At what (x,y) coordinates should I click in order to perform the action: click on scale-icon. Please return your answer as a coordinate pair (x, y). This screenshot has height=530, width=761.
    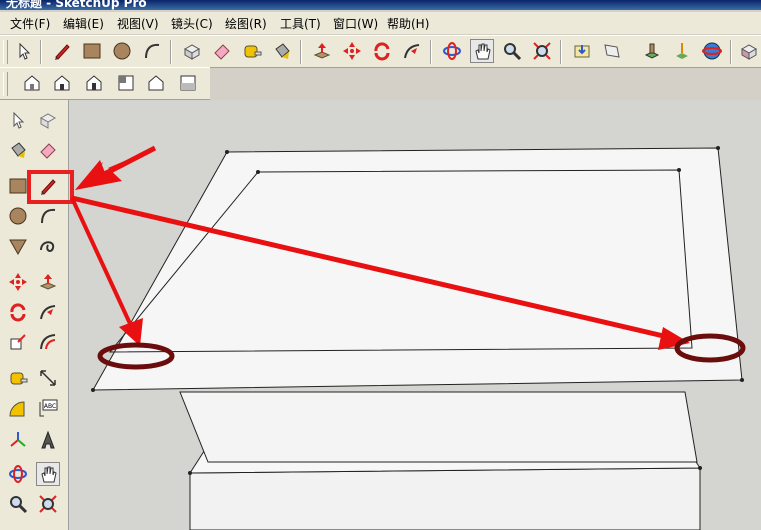
    Looking at the image, I should click on (18, 342).